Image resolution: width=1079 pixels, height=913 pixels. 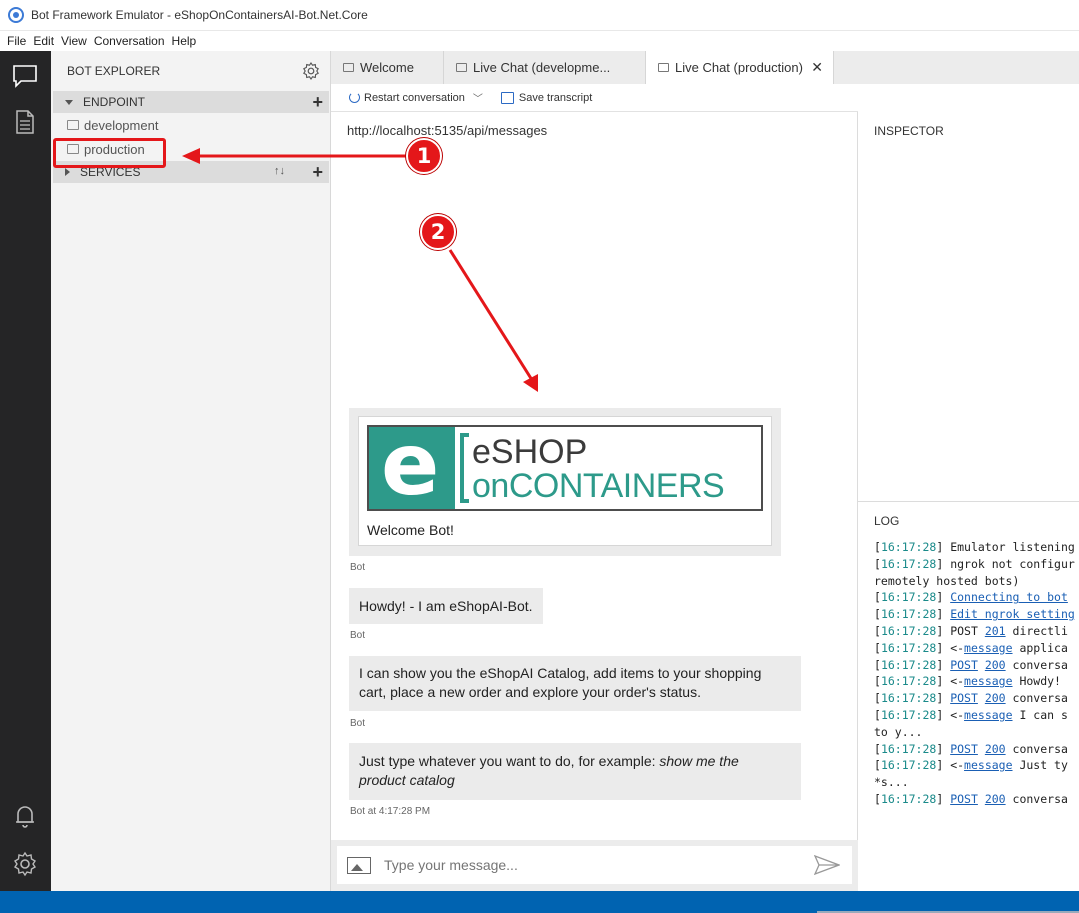 What do you see at coordinates (957, 681) in the screenshot?
I see `log-text: <-` at bounding box center [957, 681].